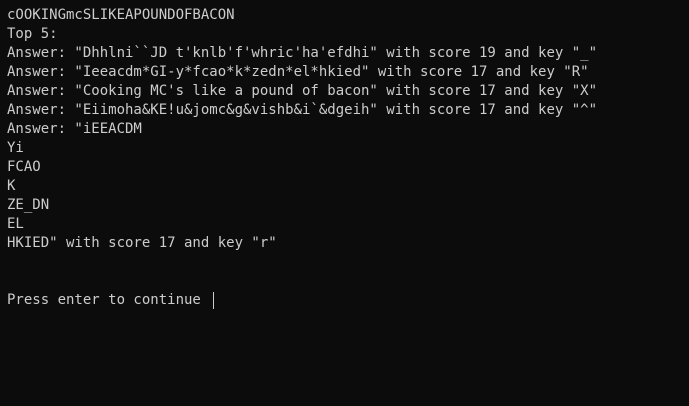 The image size is (689, 406). I want to click on text-cursor, so click(213, 300).